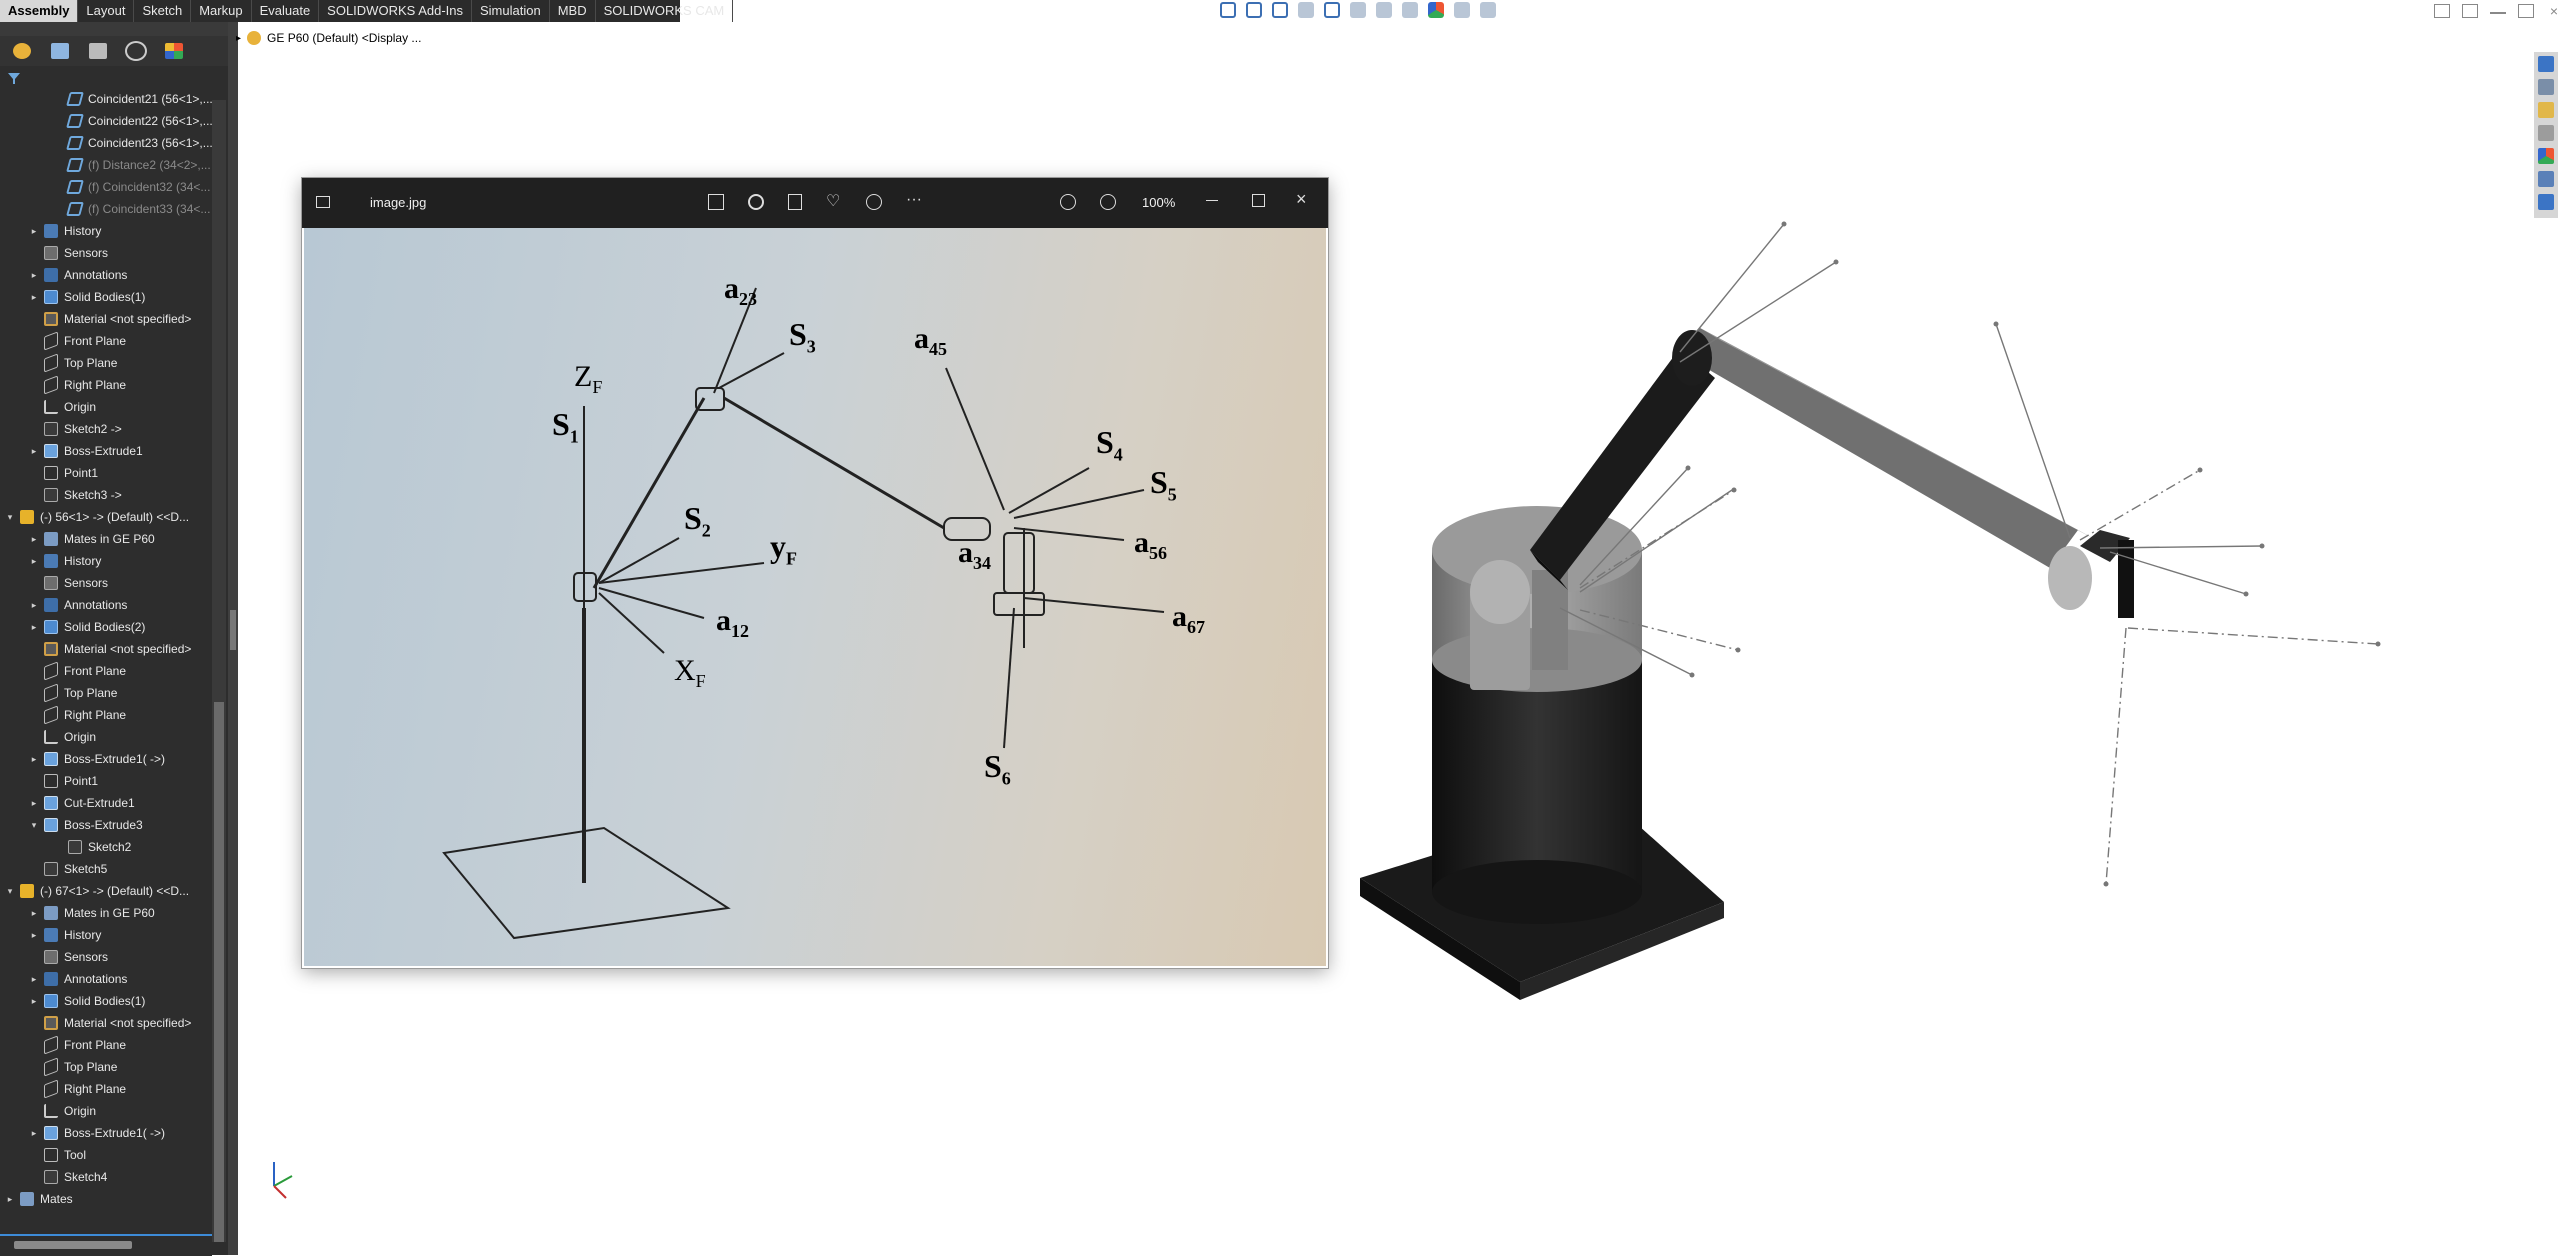  What do you see at coordinates (323, 202) in the screenshot?
I see `gallery-icon` at bounding box center [323, 202].